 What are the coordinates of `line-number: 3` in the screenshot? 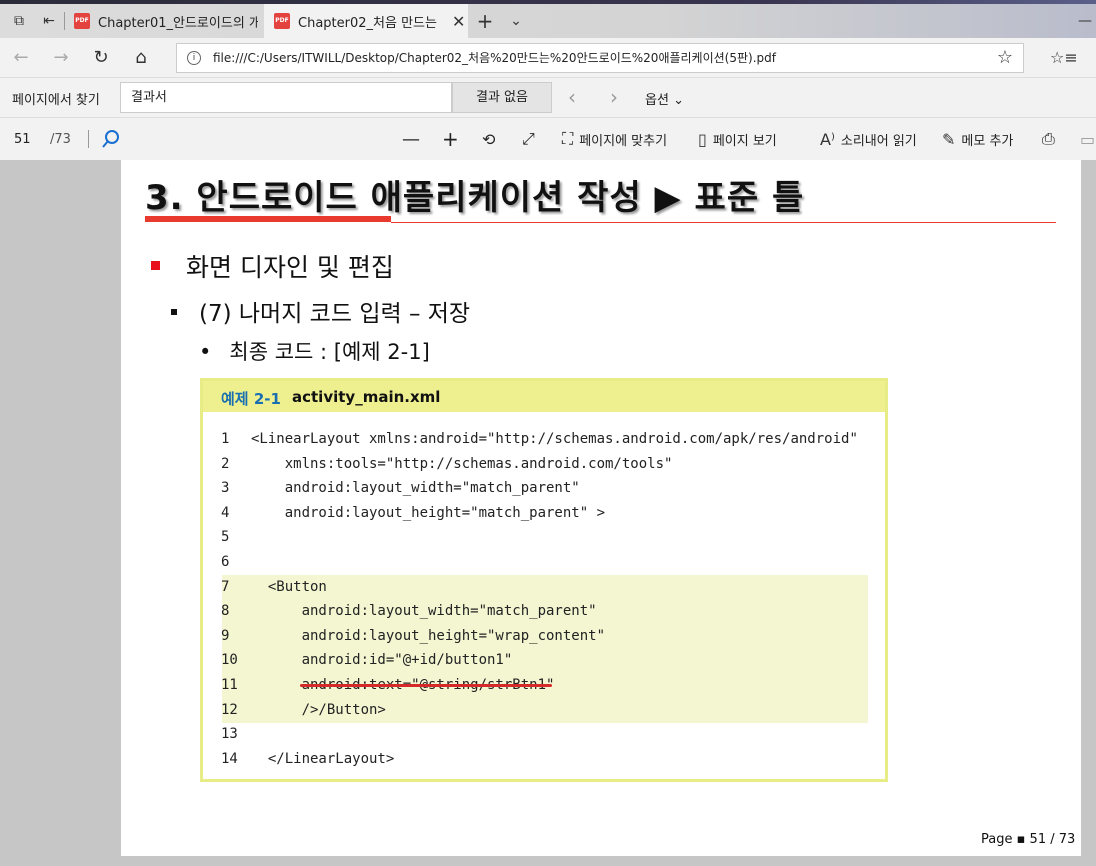 It's located at (225, 488).